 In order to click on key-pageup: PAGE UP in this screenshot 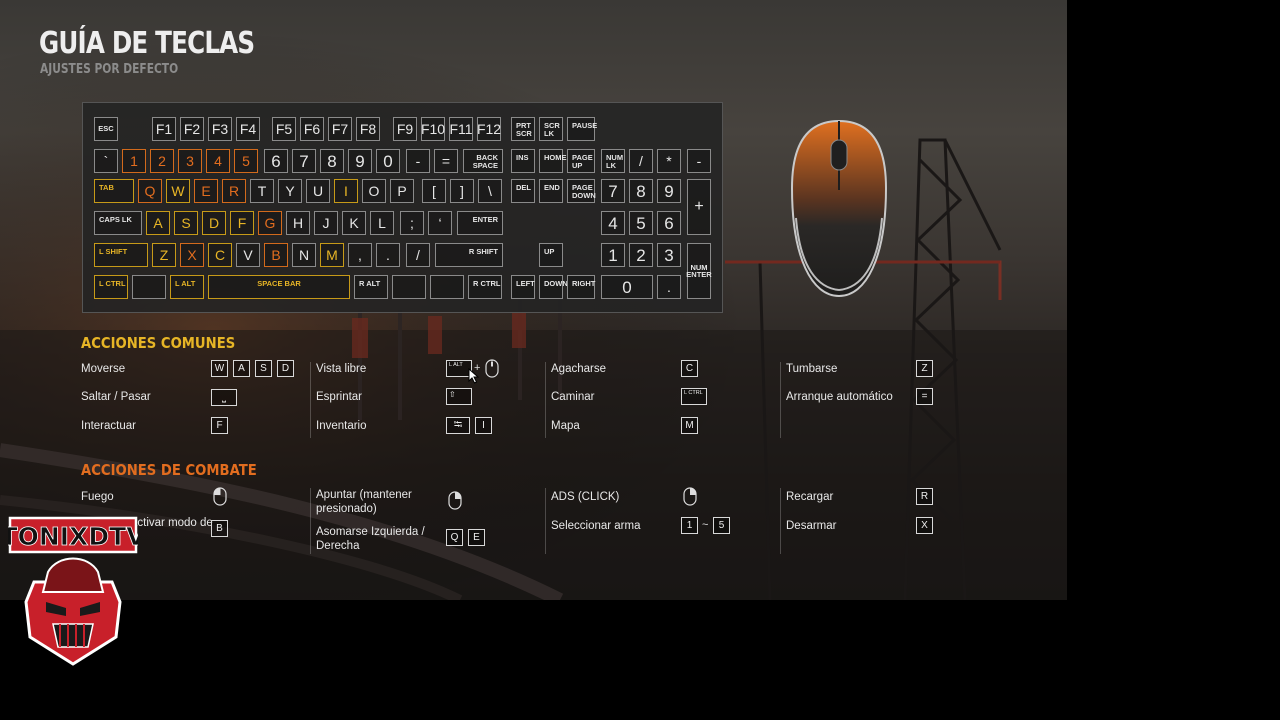, I will do `click(581, 161)`.